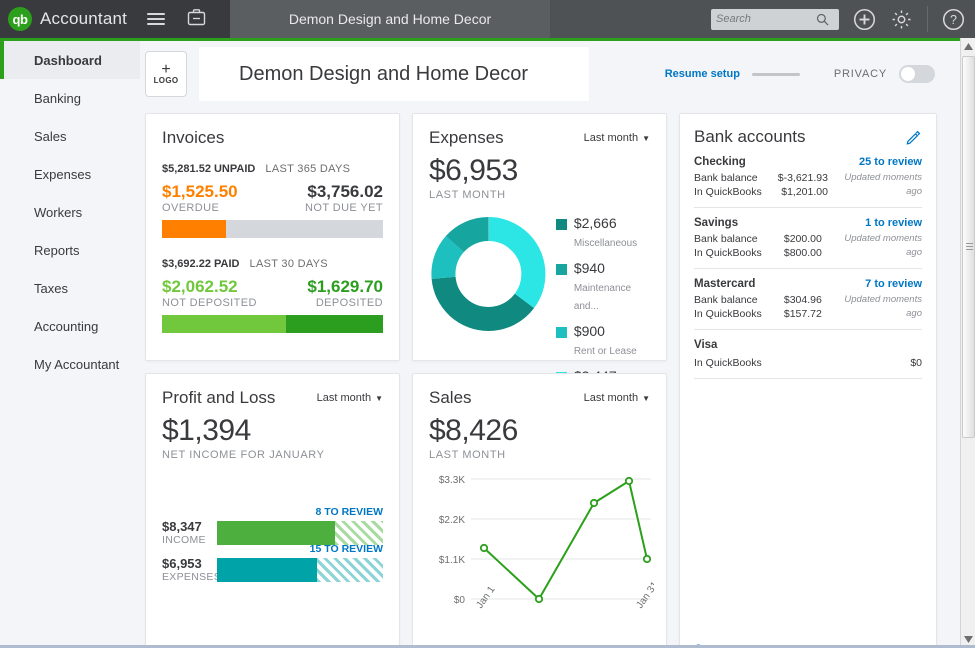 The width and height of the screenshot is (975, 648). I want to click on bank-account-name: Checking, so click(720, 162).